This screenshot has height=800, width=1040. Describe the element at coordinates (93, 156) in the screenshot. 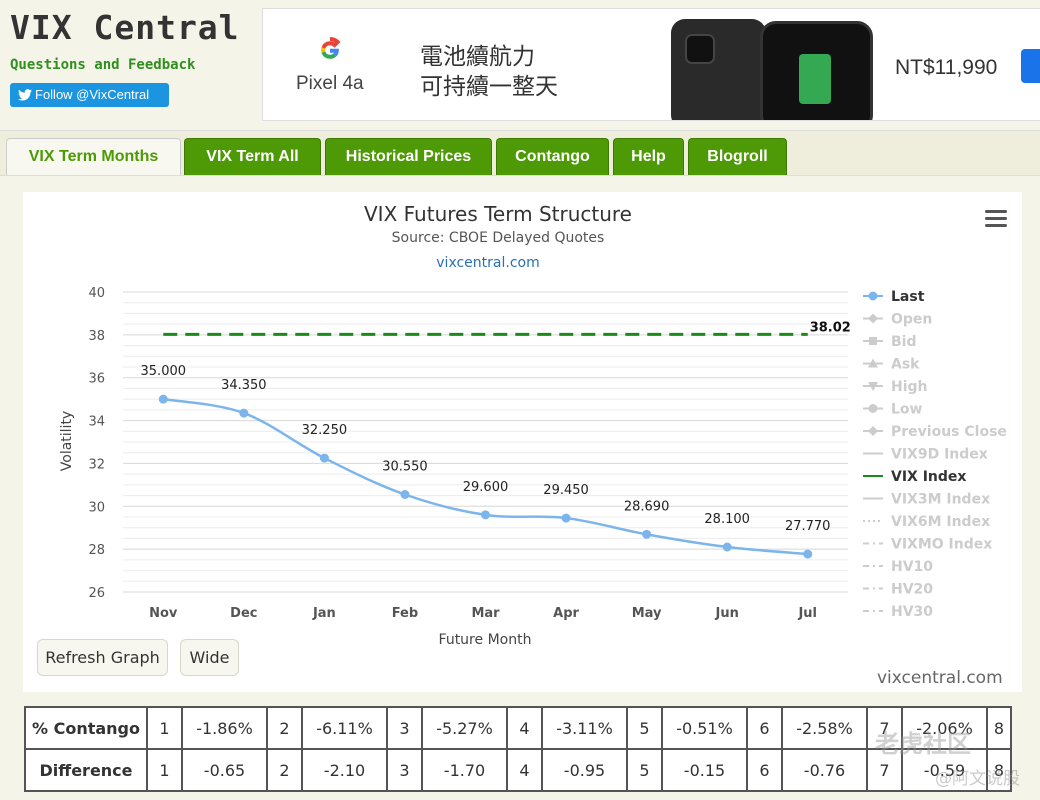

I see `tab-vix-term-months: VIX Term Months` at that location.